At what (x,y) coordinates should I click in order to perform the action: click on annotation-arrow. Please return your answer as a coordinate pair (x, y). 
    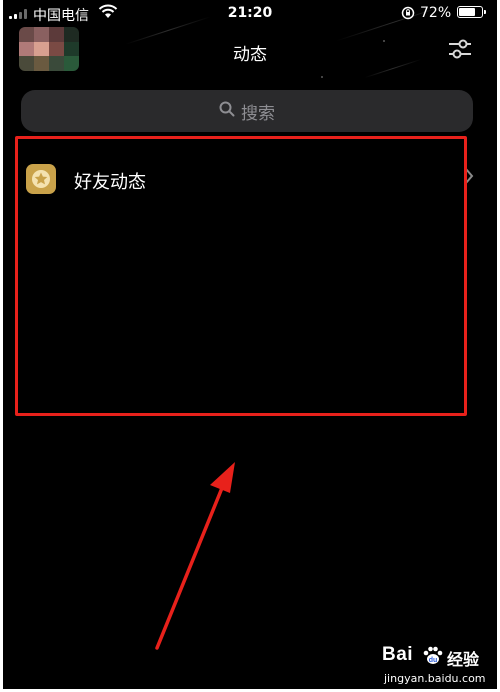
    Looking at the image, I should click on (195, 556).